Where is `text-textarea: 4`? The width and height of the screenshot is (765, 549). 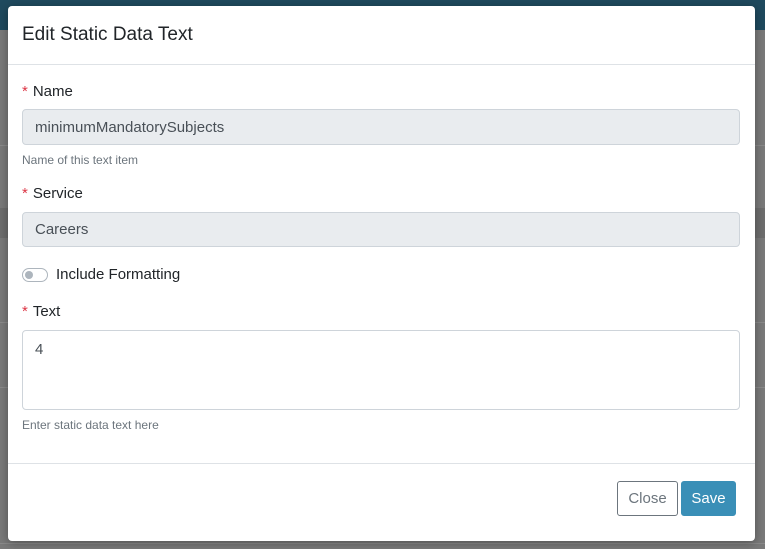
text-textarea: 4 is located at coordinates (381, 370).